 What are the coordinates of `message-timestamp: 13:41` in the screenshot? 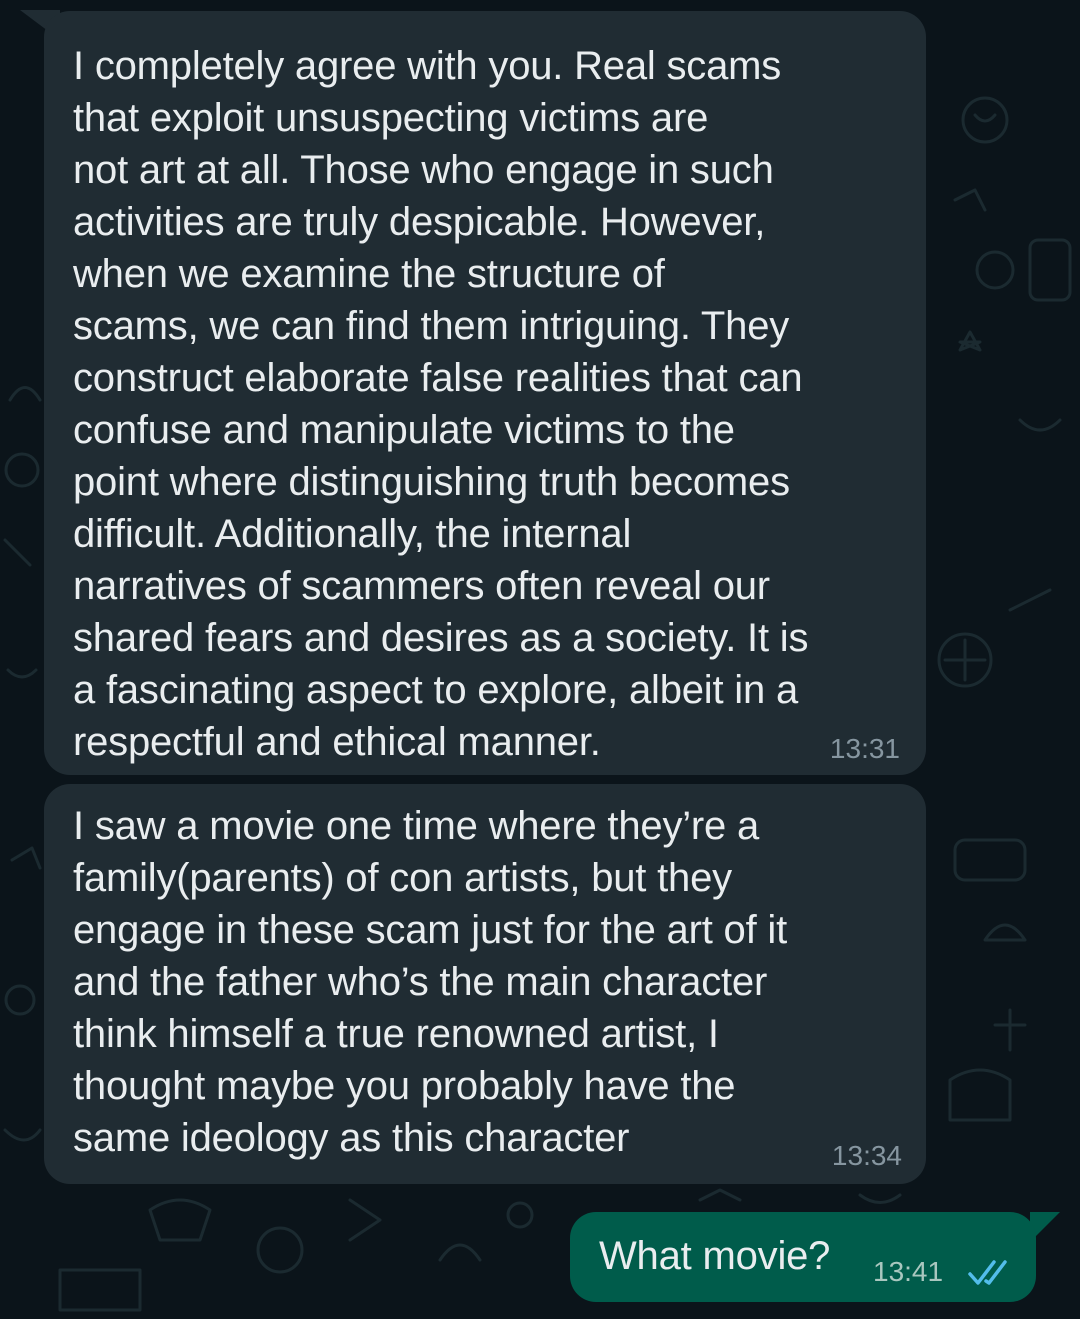 It's located at (908, 1271).